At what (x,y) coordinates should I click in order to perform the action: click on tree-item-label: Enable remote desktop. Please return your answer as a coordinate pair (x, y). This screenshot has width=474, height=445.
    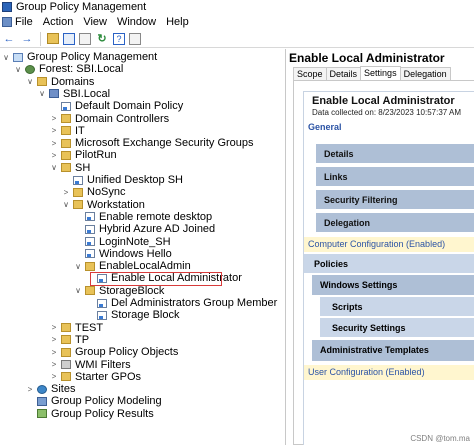
    Looking at the image, I should click on (156, 216).